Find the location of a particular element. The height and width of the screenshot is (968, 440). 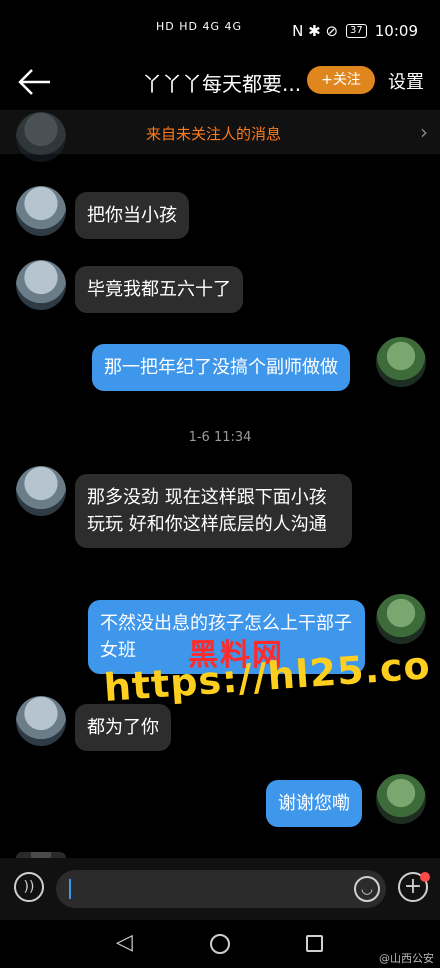

status-bar: HD HD 4G 4G N ✱ ⊘ 37 10:09 is located at coordinates (220, 29).